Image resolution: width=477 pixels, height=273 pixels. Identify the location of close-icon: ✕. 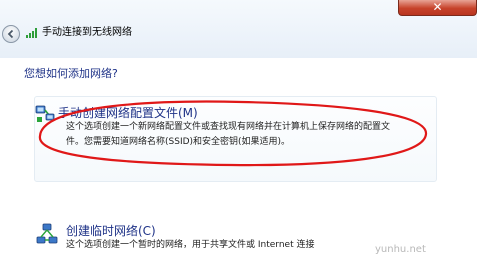
(437, 7).